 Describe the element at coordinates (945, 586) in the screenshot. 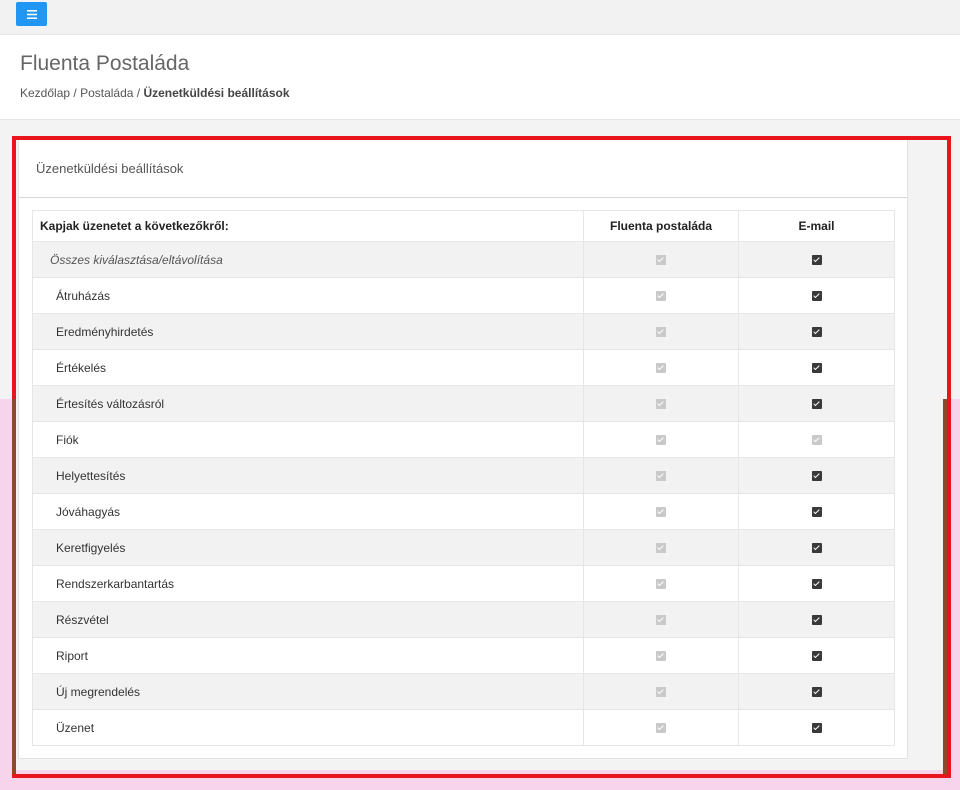

I see `frame-right-bar` at that location.